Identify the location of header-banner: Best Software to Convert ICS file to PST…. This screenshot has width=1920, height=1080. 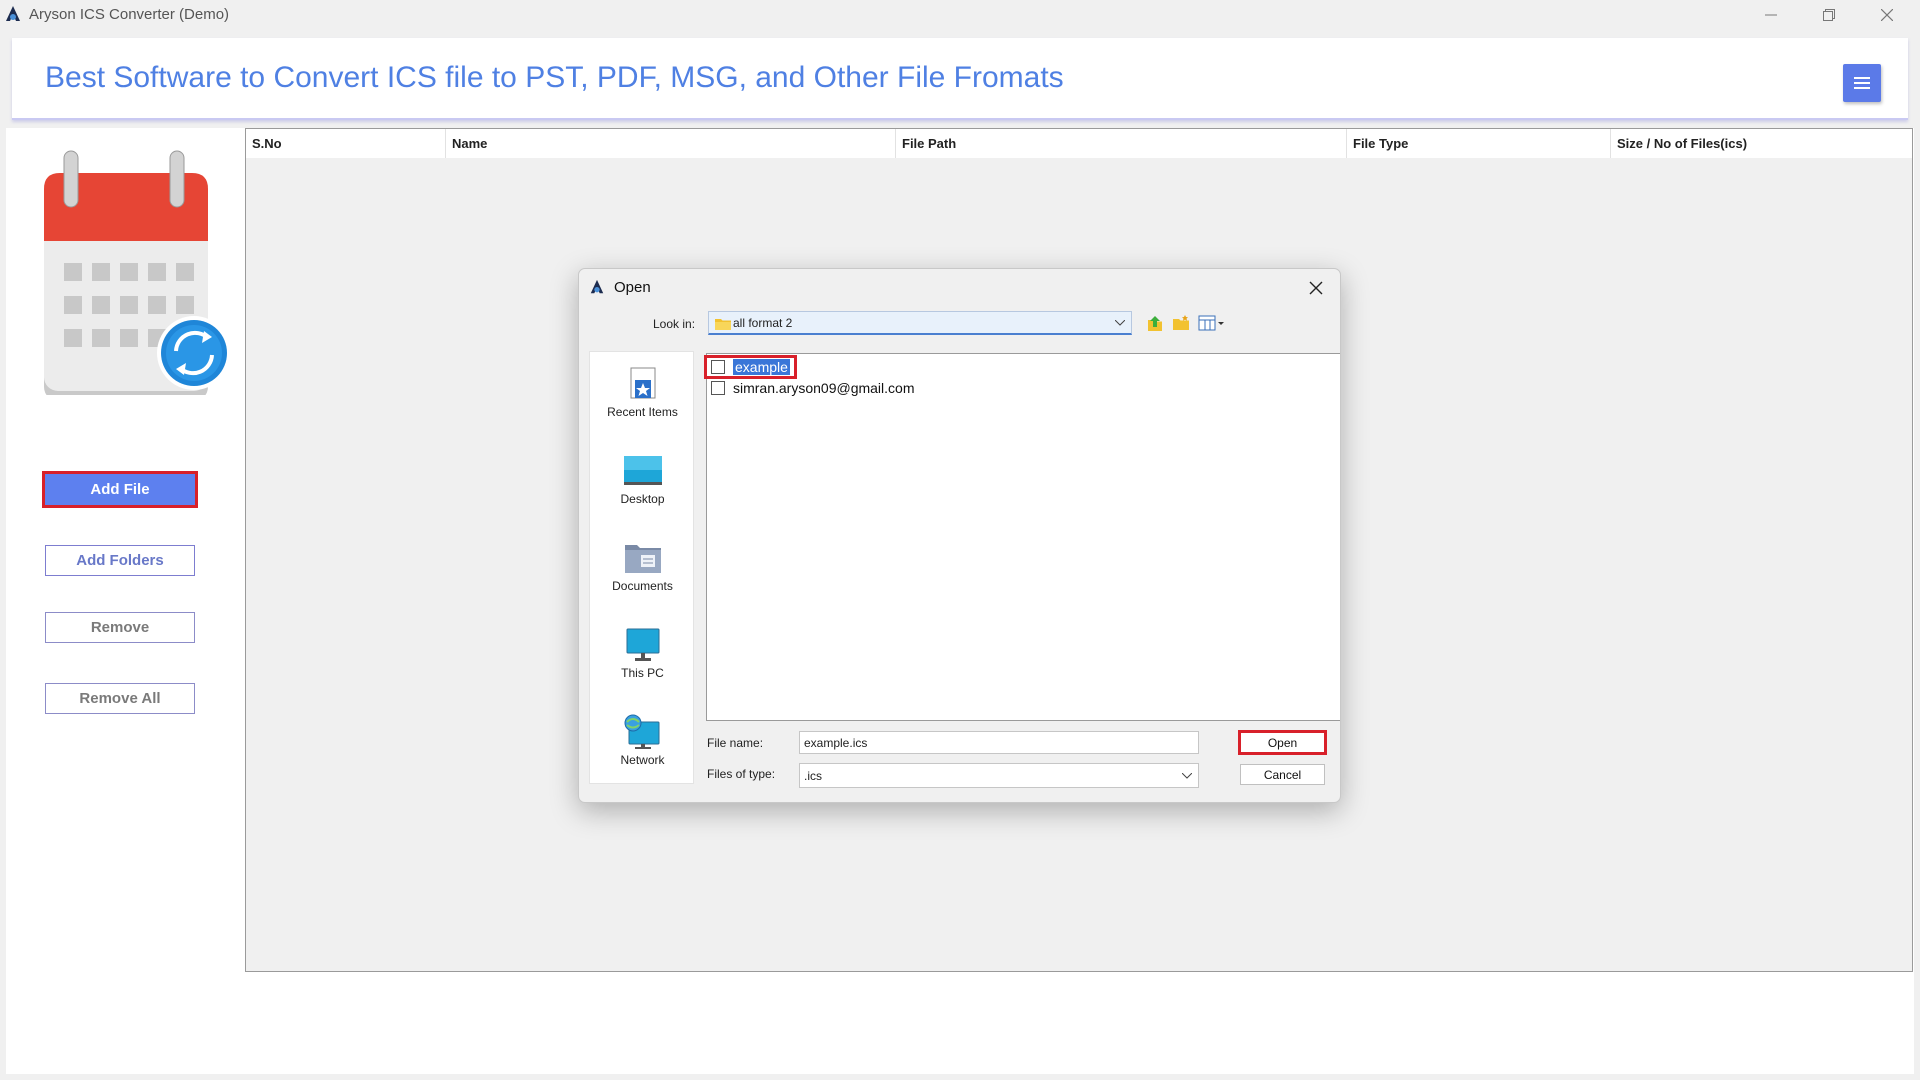
(960, 79).